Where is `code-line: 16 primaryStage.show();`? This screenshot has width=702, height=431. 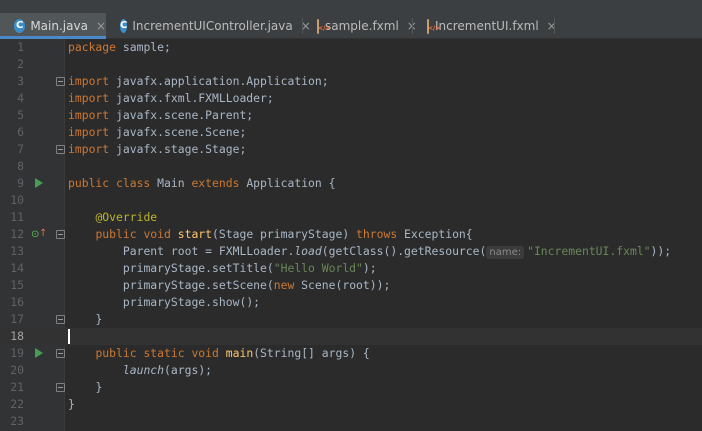
code-line: 16 primaryStage.show(); is located at coordinates (351, 302).